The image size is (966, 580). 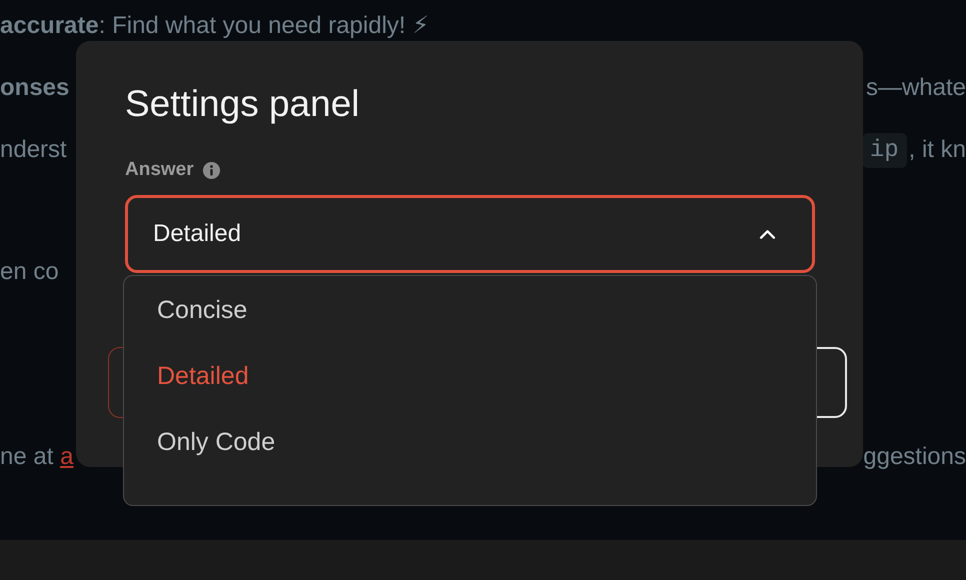 What do you see at coordinates (33, 150) in the screenshot?
I see `background-text: nderst` at bounding box center [33, 150].